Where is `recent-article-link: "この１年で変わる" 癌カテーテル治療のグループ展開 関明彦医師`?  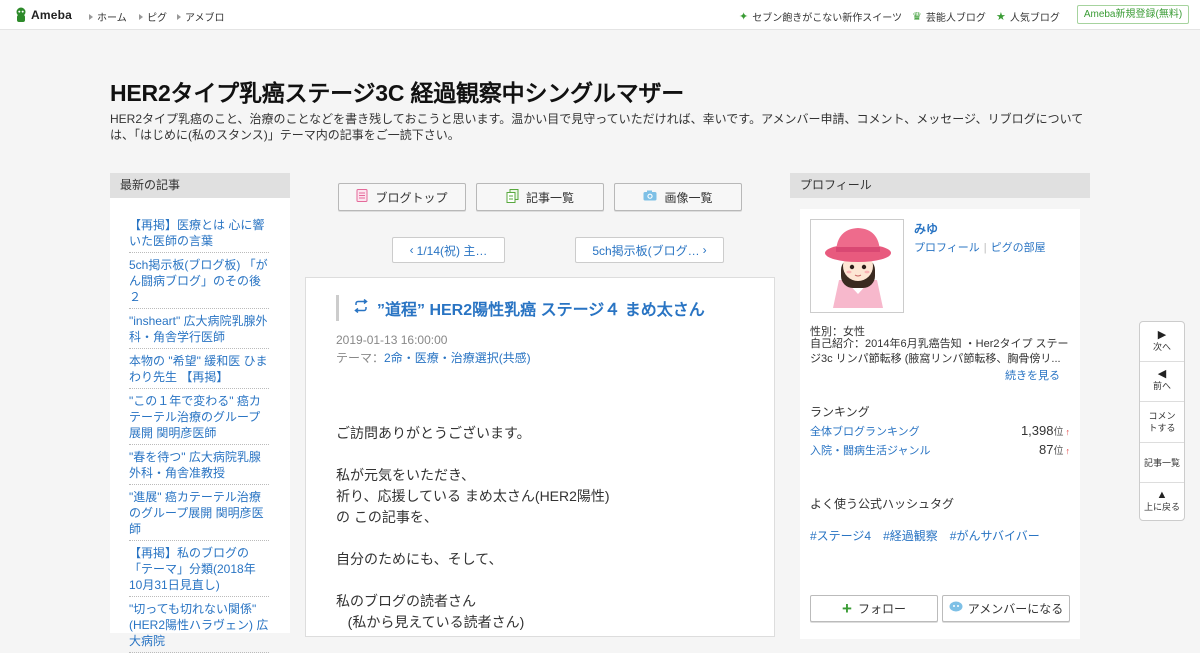
recent-article-link: "この１年で変わる" 癌カテーテル治療のグループ展開 関明彦医師 is located at coordinates (199, 417).